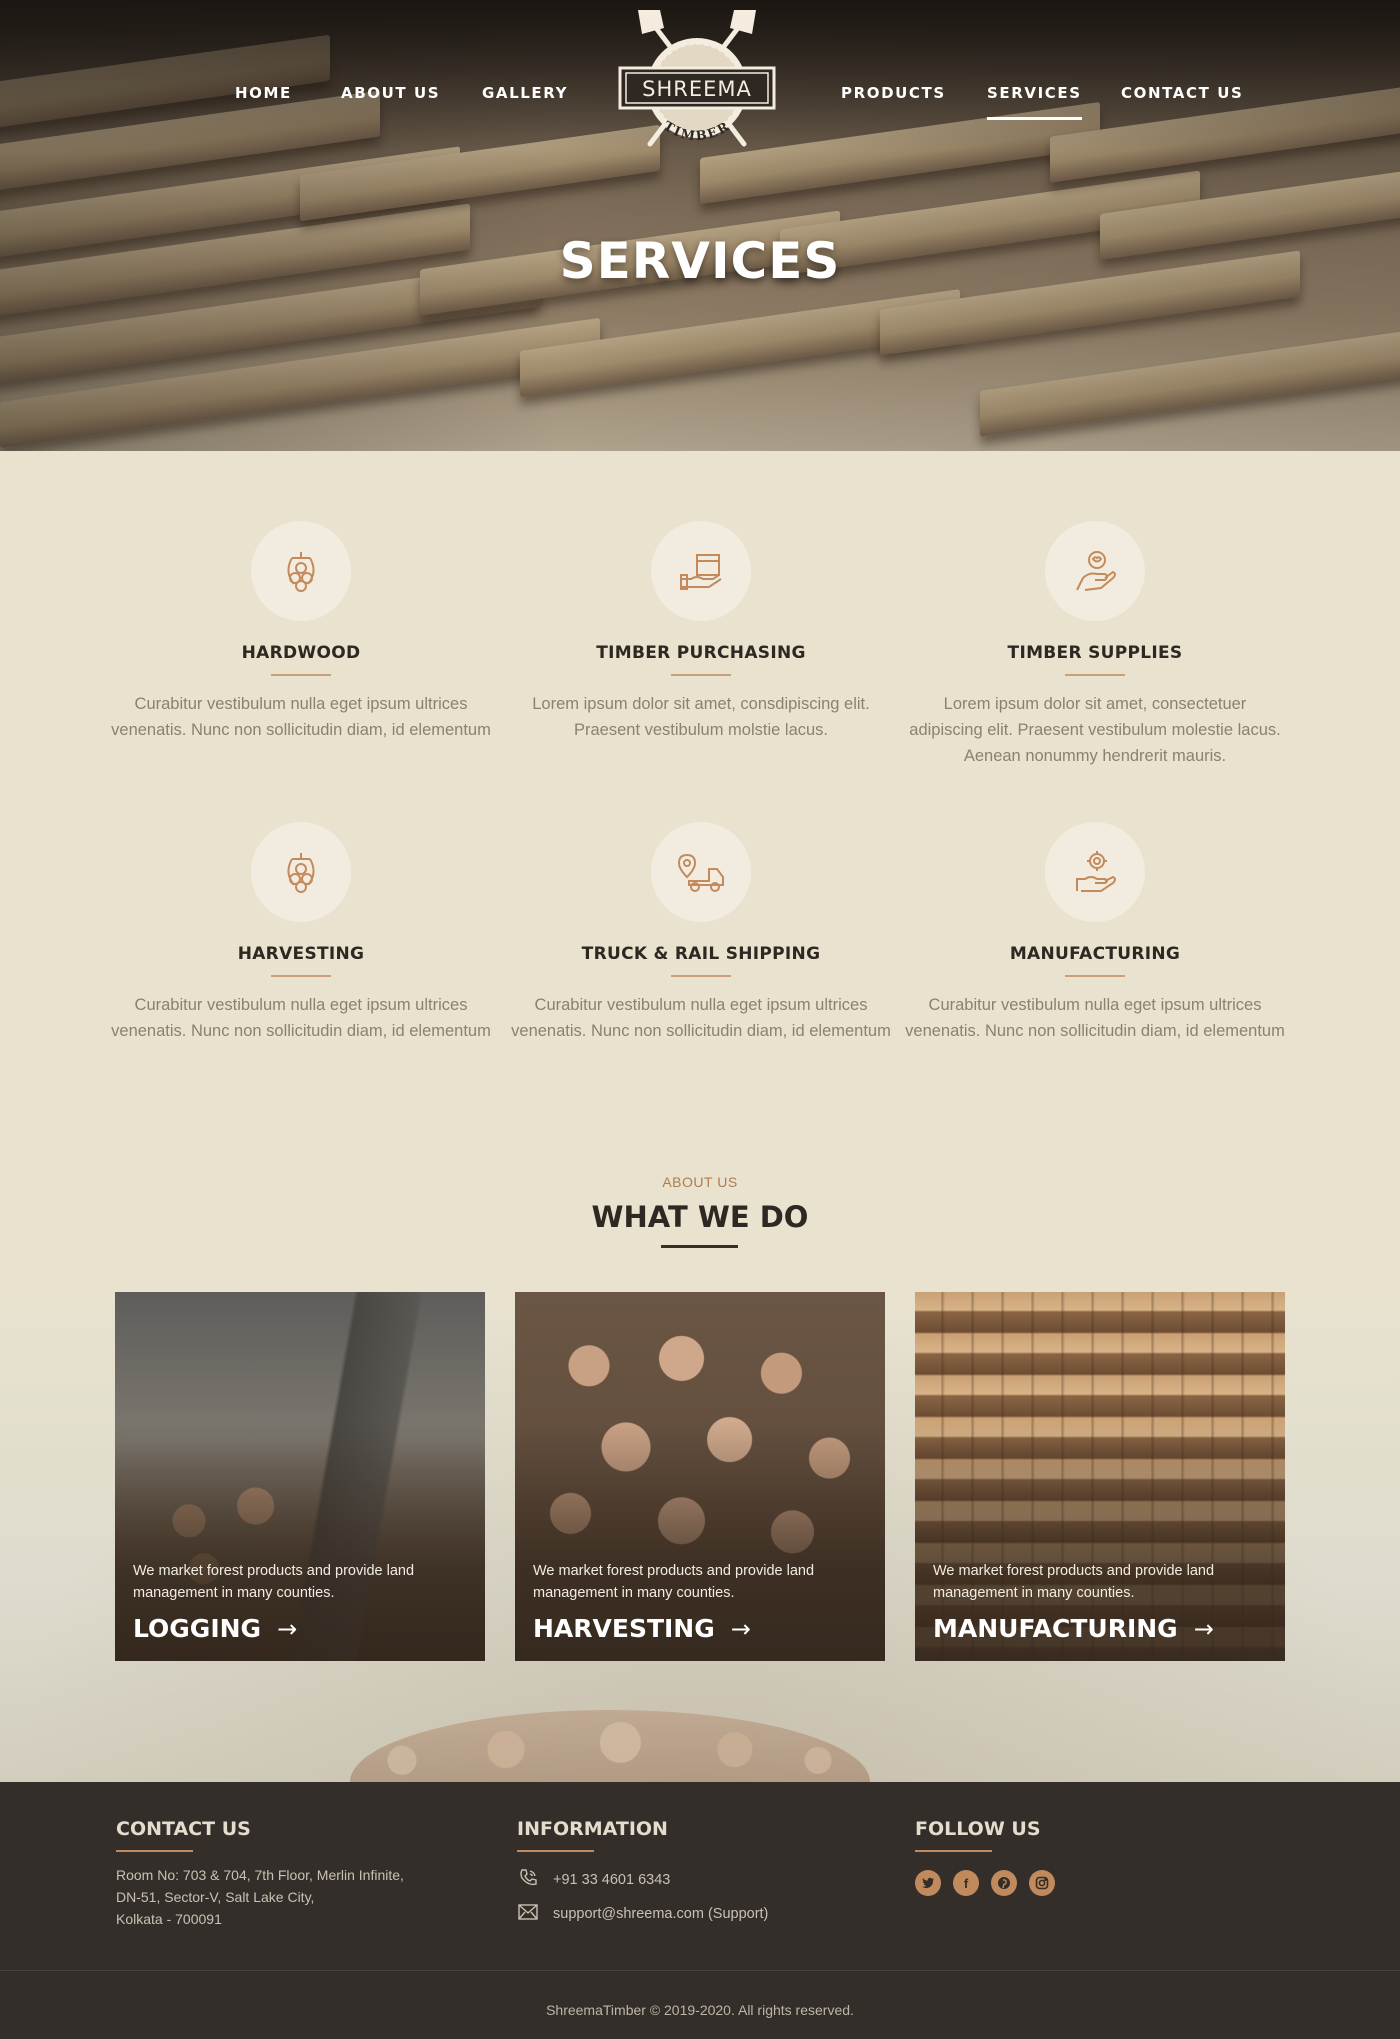 Image resolution: width=1400 pixels, height=2039 pixels. Describe the element at coordinates (700, 261) in the screenshot. I see `page-title: SERVICES` at that location.